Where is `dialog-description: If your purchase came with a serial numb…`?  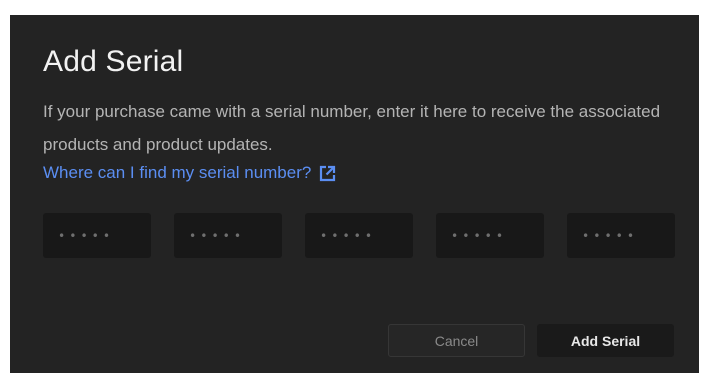 dialog-description: If your purchase came with a serial numb… is located at coordinates (352, 128).